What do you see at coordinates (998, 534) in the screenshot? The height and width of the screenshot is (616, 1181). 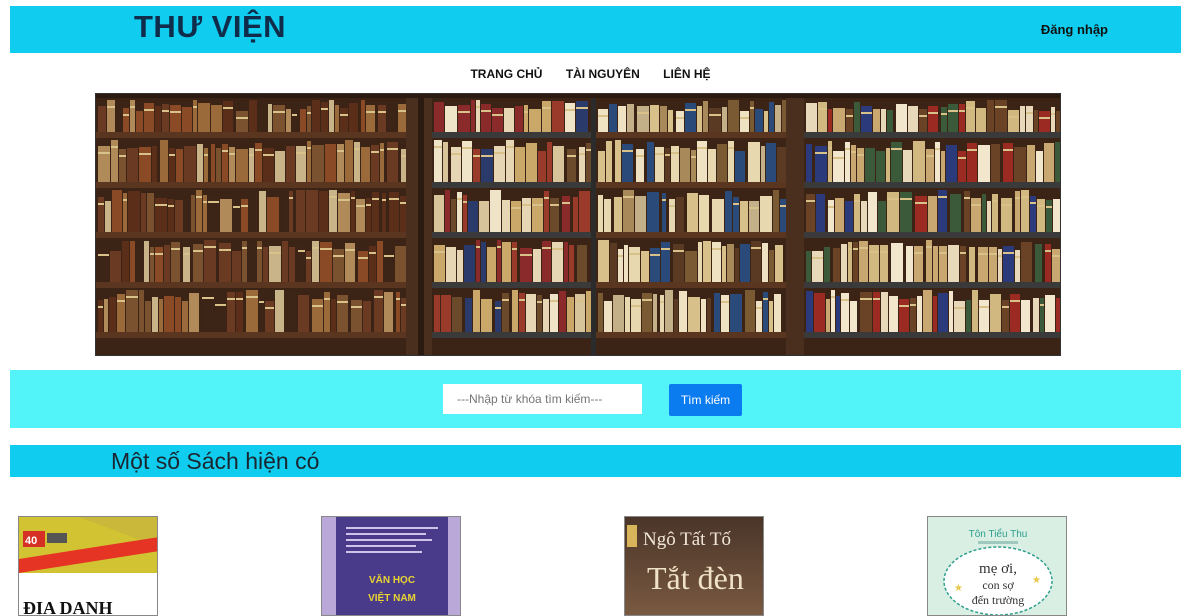 I see `book-4-author: Tôn Tiểu Thu` at bounding box center [998, 534].